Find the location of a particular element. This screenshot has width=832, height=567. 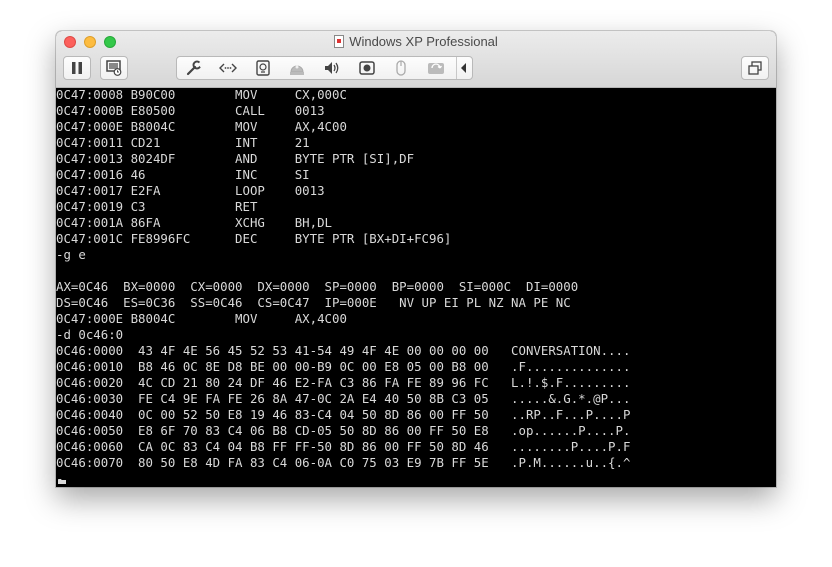

console-line: 0C47:0008 B90C00 MOV CX,000C is located at coordinates (201, 95).